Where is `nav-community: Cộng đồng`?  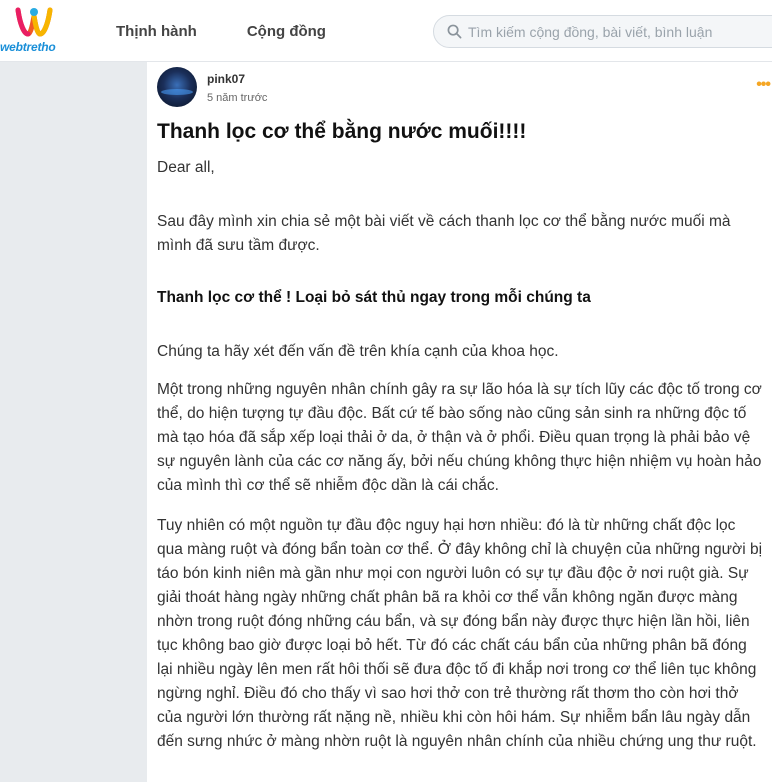
nav-community: Cộng đồng is located at coordinates (286, 31).